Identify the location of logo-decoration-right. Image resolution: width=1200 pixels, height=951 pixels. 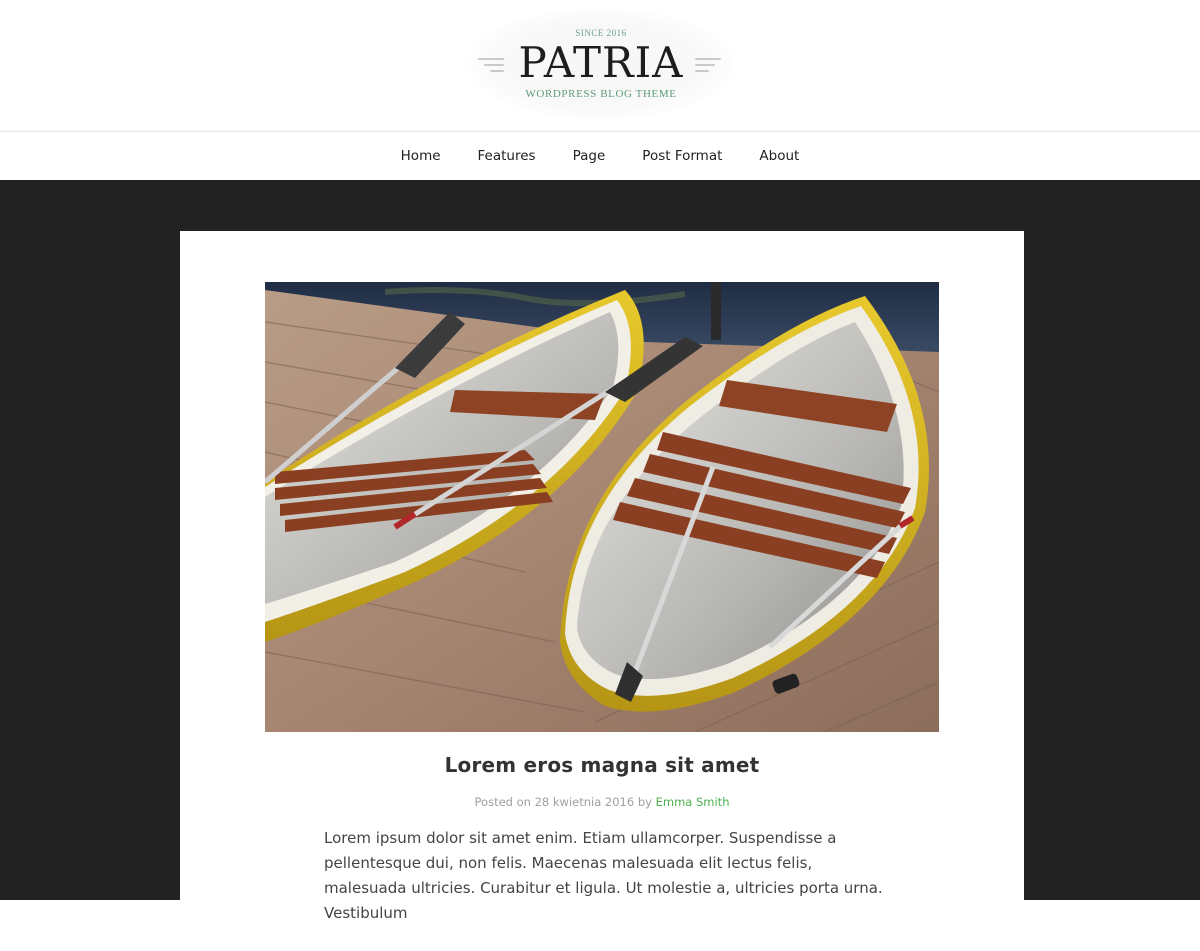
(709, 66).